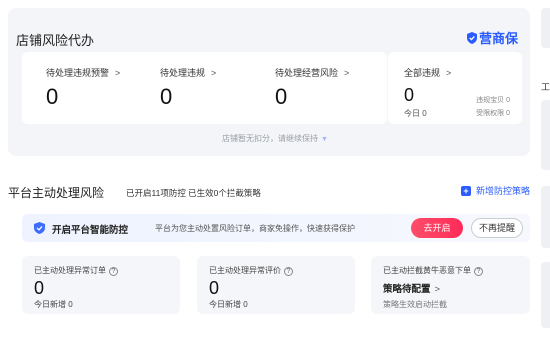 The image size is (550, 348). What do you see at coordinates (166, 96) in the screenshot?
I see `pending-violation-value: 0` at bounding box center [166, 96].